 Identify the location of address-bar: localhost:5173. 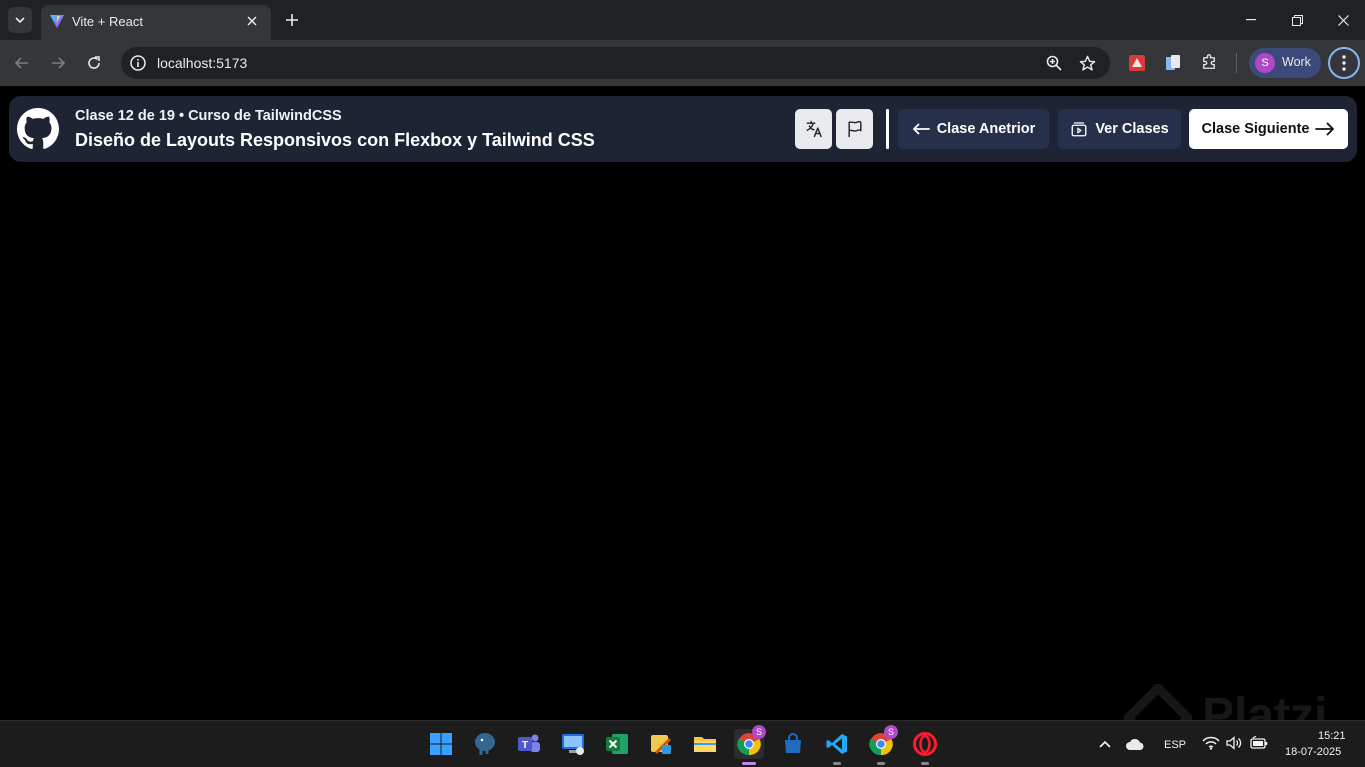
(615, 63).